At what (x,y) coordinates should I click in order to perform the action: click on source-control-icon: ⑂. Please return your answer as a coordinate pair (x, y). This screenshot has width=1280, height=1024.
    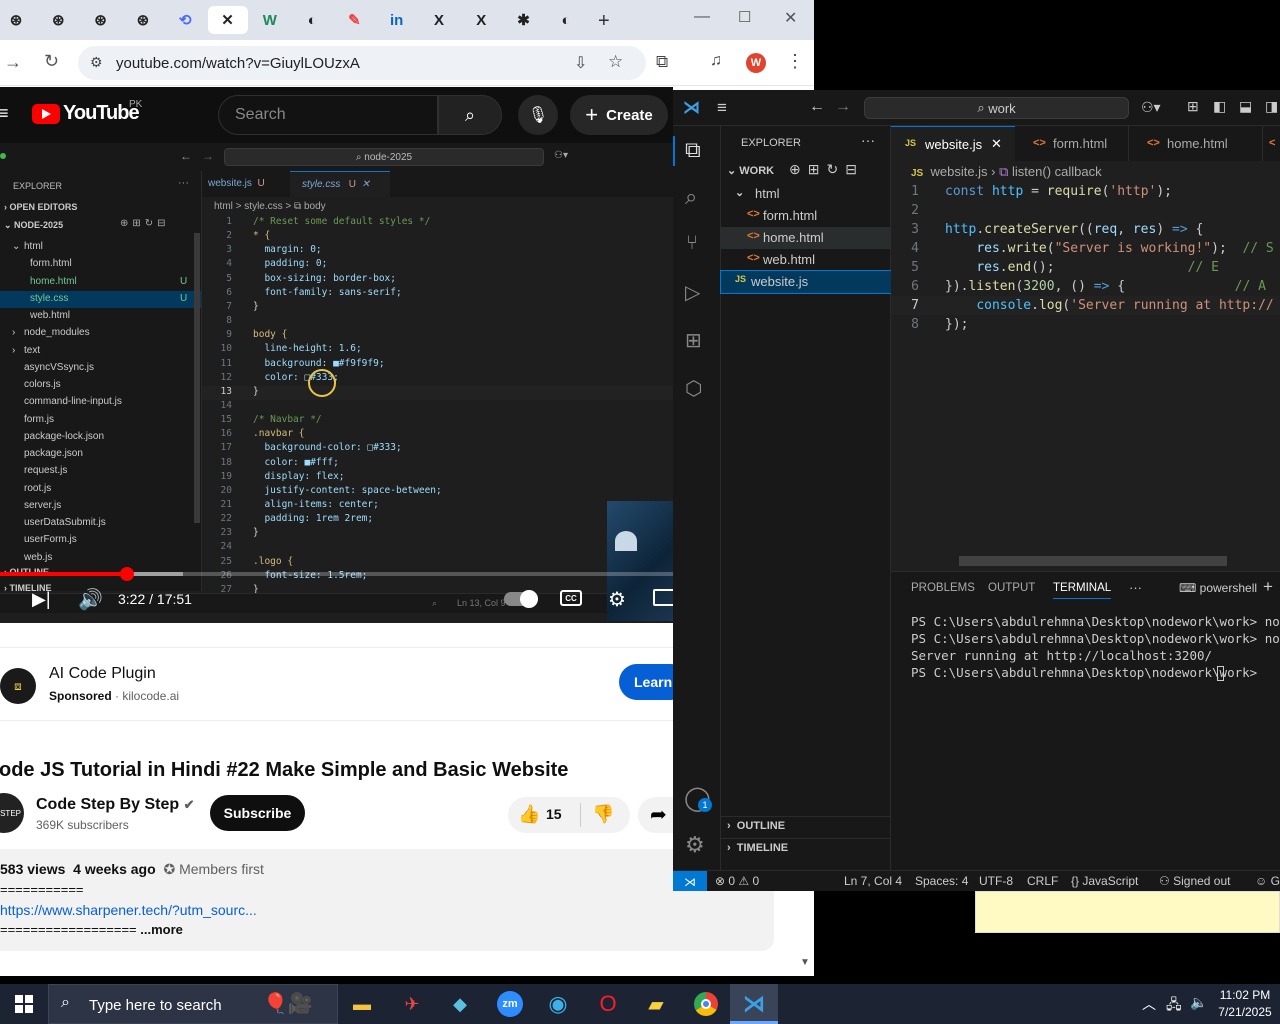
    Looking at the image, I should click on (692, 243).